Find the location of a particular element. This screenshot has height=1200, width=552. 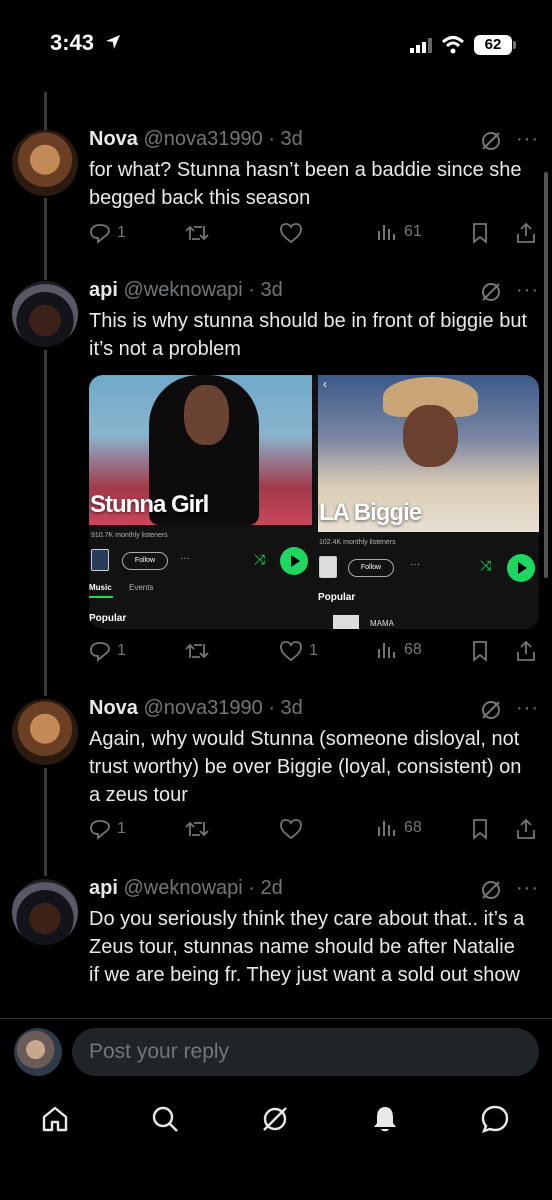

like-button: 1 is located at coordinates (298, 651).